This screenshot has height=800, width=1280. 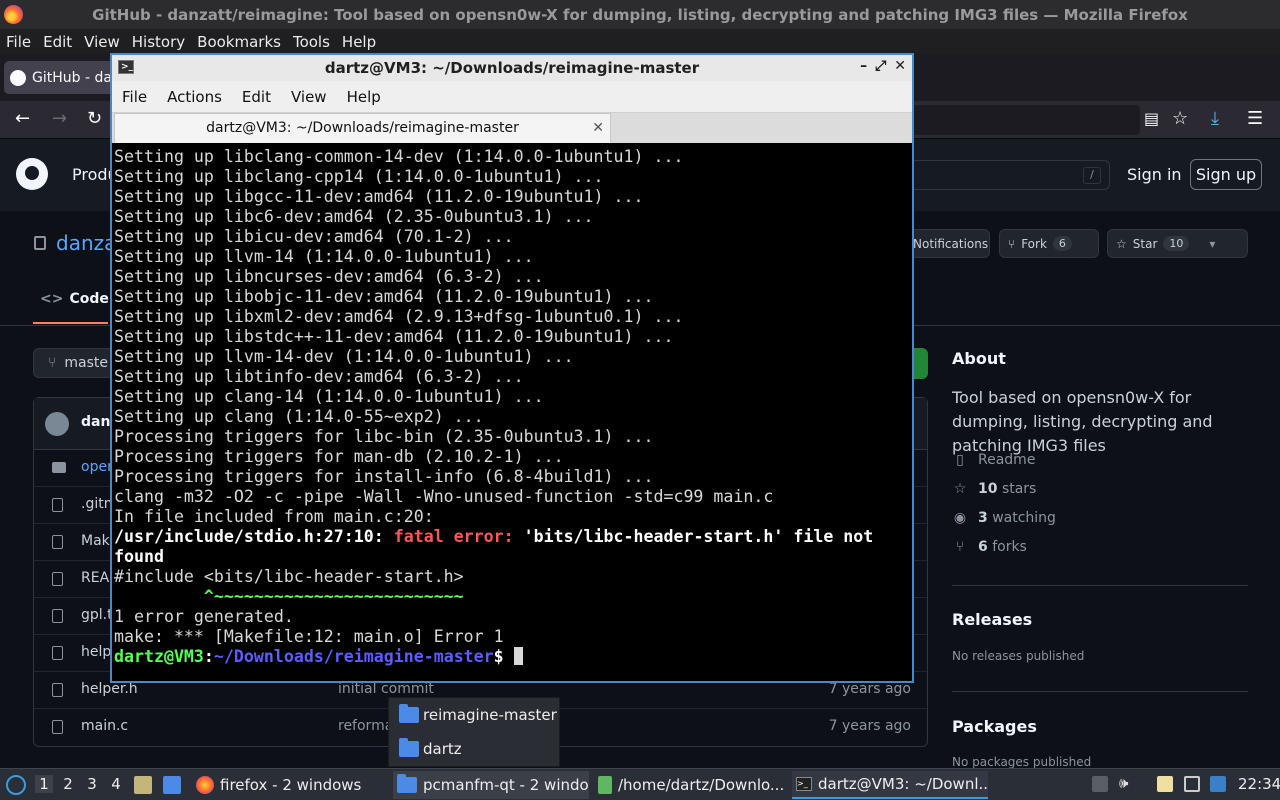 I want to click on folder-icon, so click(x=409, y=747).